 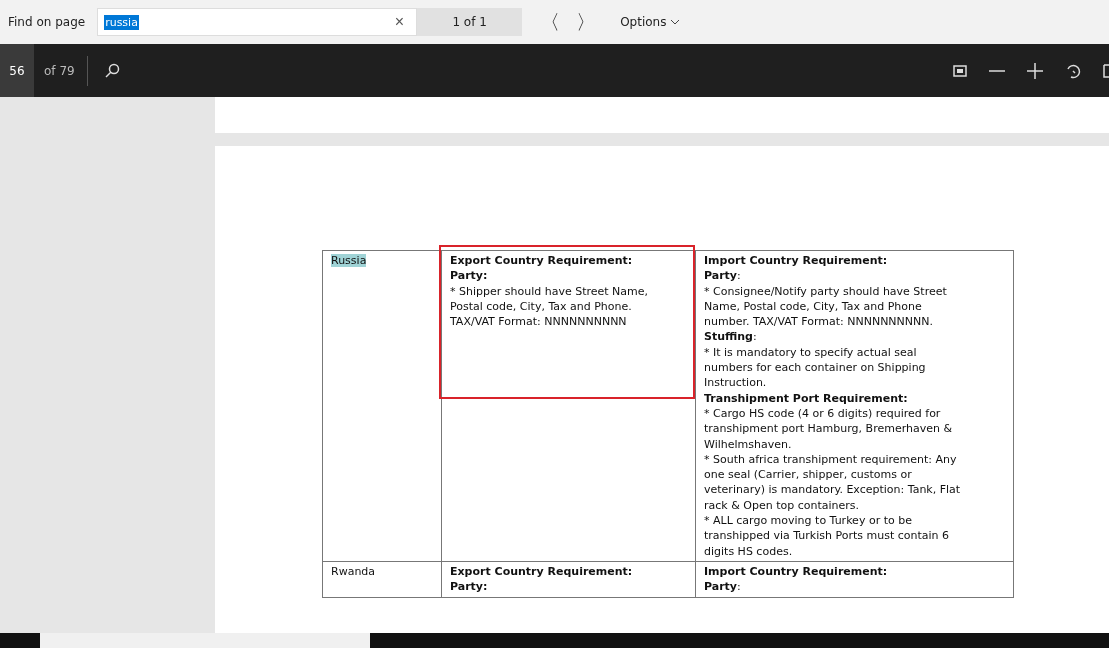 I want to click on country-cell-text: Russia, so click(x=349, y=260).